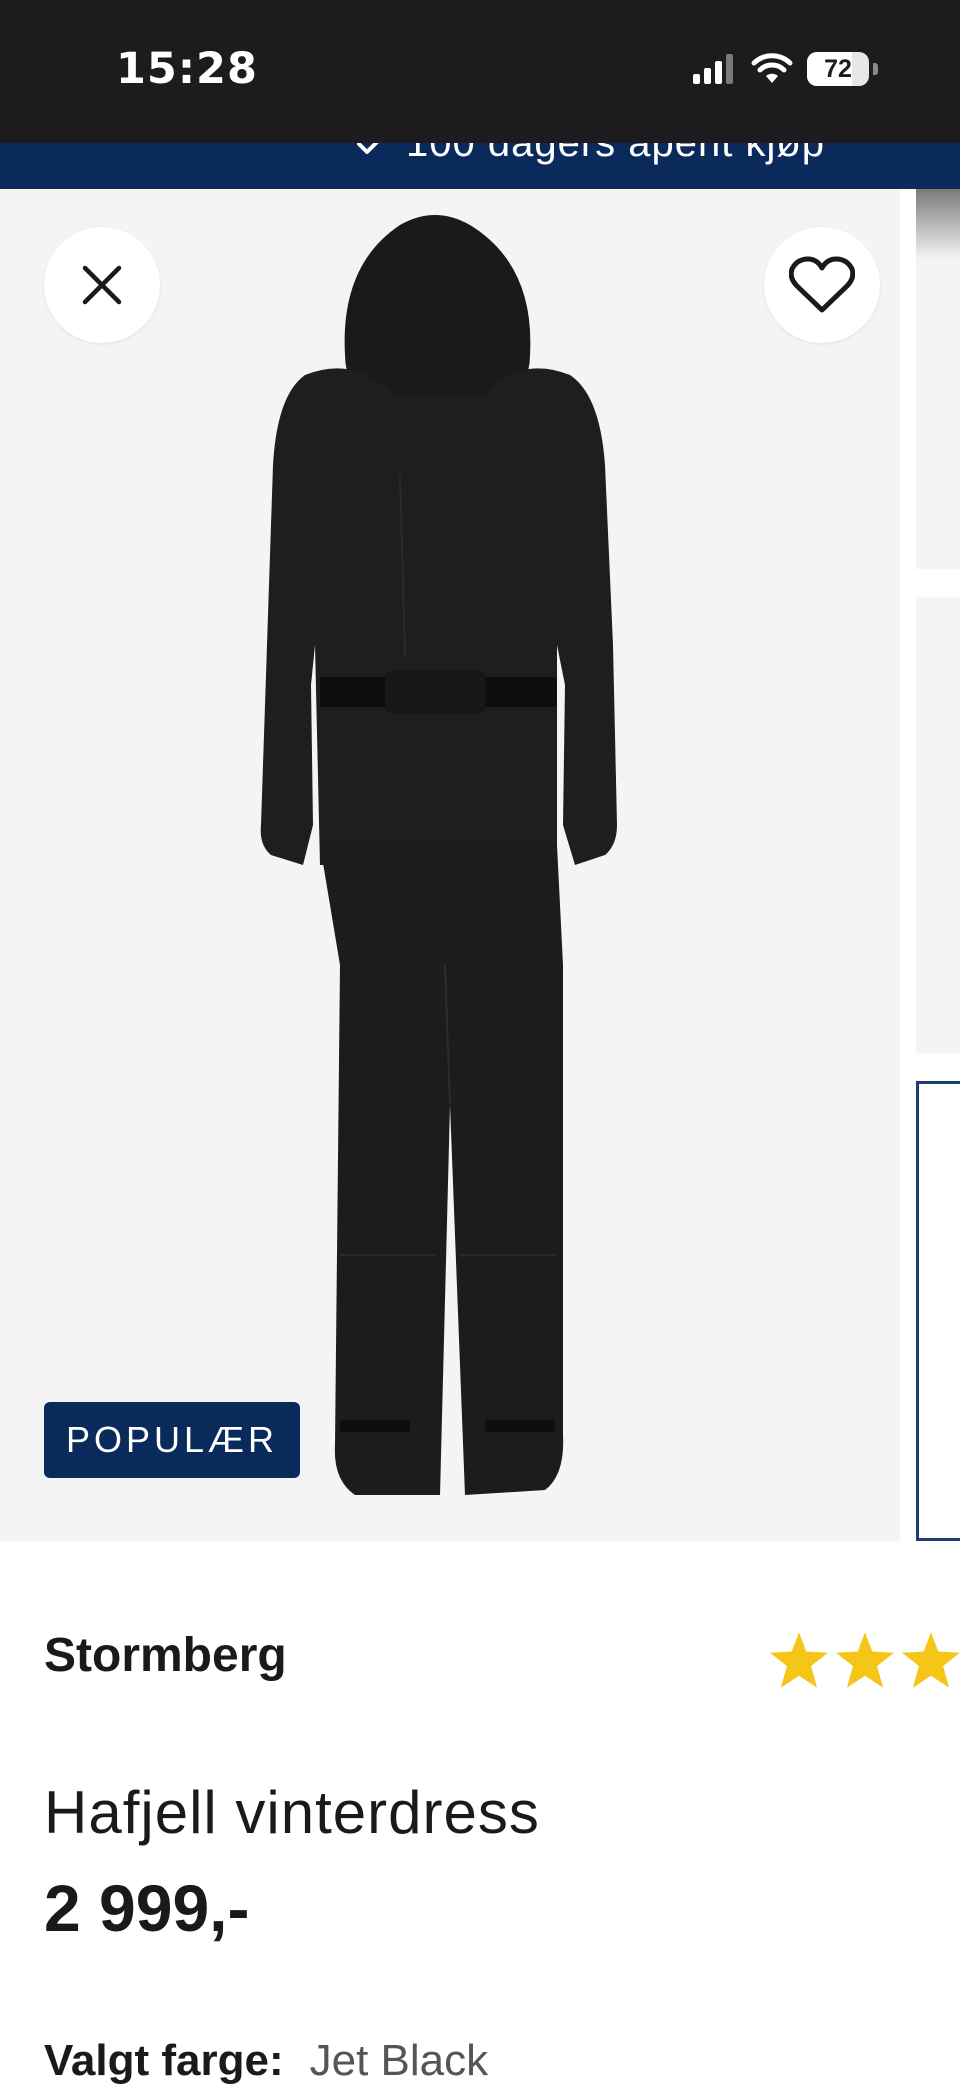 The height and width of the screenshot is (2086, 960). I want to click on battery-icon: 72, so click(838, 69).